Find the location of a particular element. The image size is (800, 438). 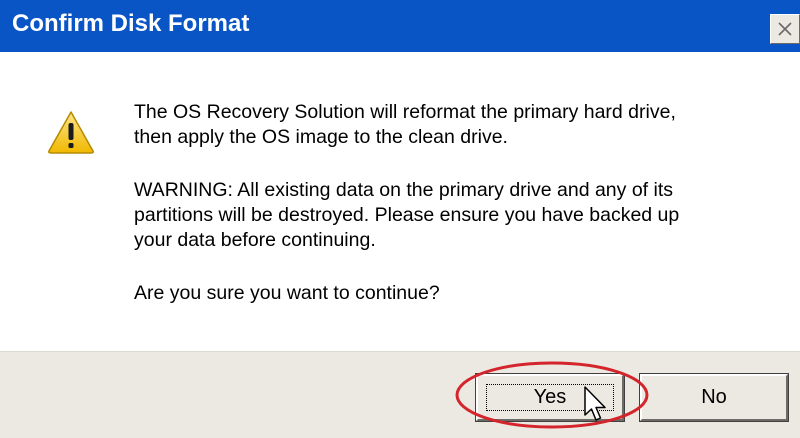

warning-line-3: your data before continuing. is located at coordinates (255, 240).